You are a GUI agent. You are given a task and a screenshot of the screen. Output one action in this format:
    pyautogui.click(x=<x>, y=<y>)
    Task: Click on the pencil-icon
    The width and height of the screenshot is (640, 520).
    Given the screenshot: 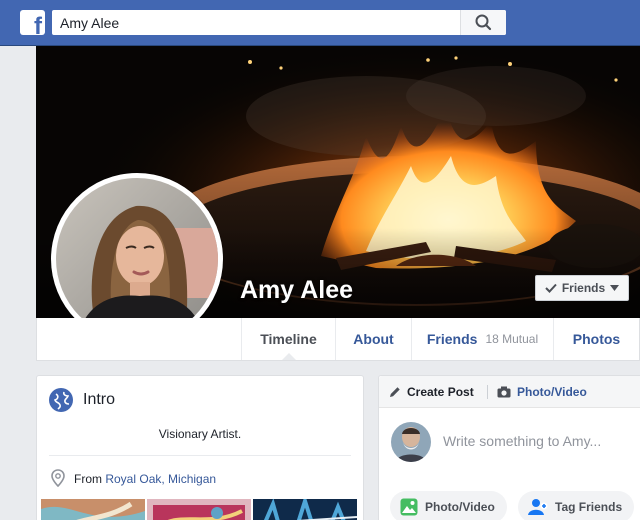 What is the action you would take?
    pyautogui.click(x=395, y=392)
    